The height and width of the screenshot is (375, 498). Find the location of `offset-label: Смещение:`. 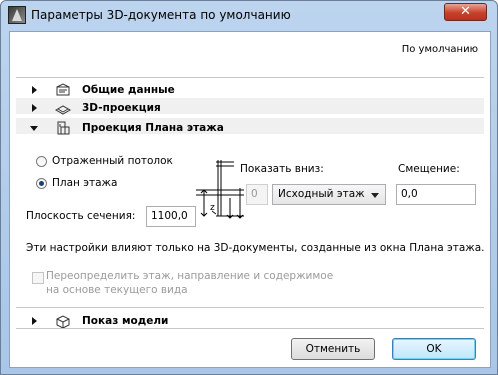

offset-label: Смещение: is located at coordinates (429, 169).